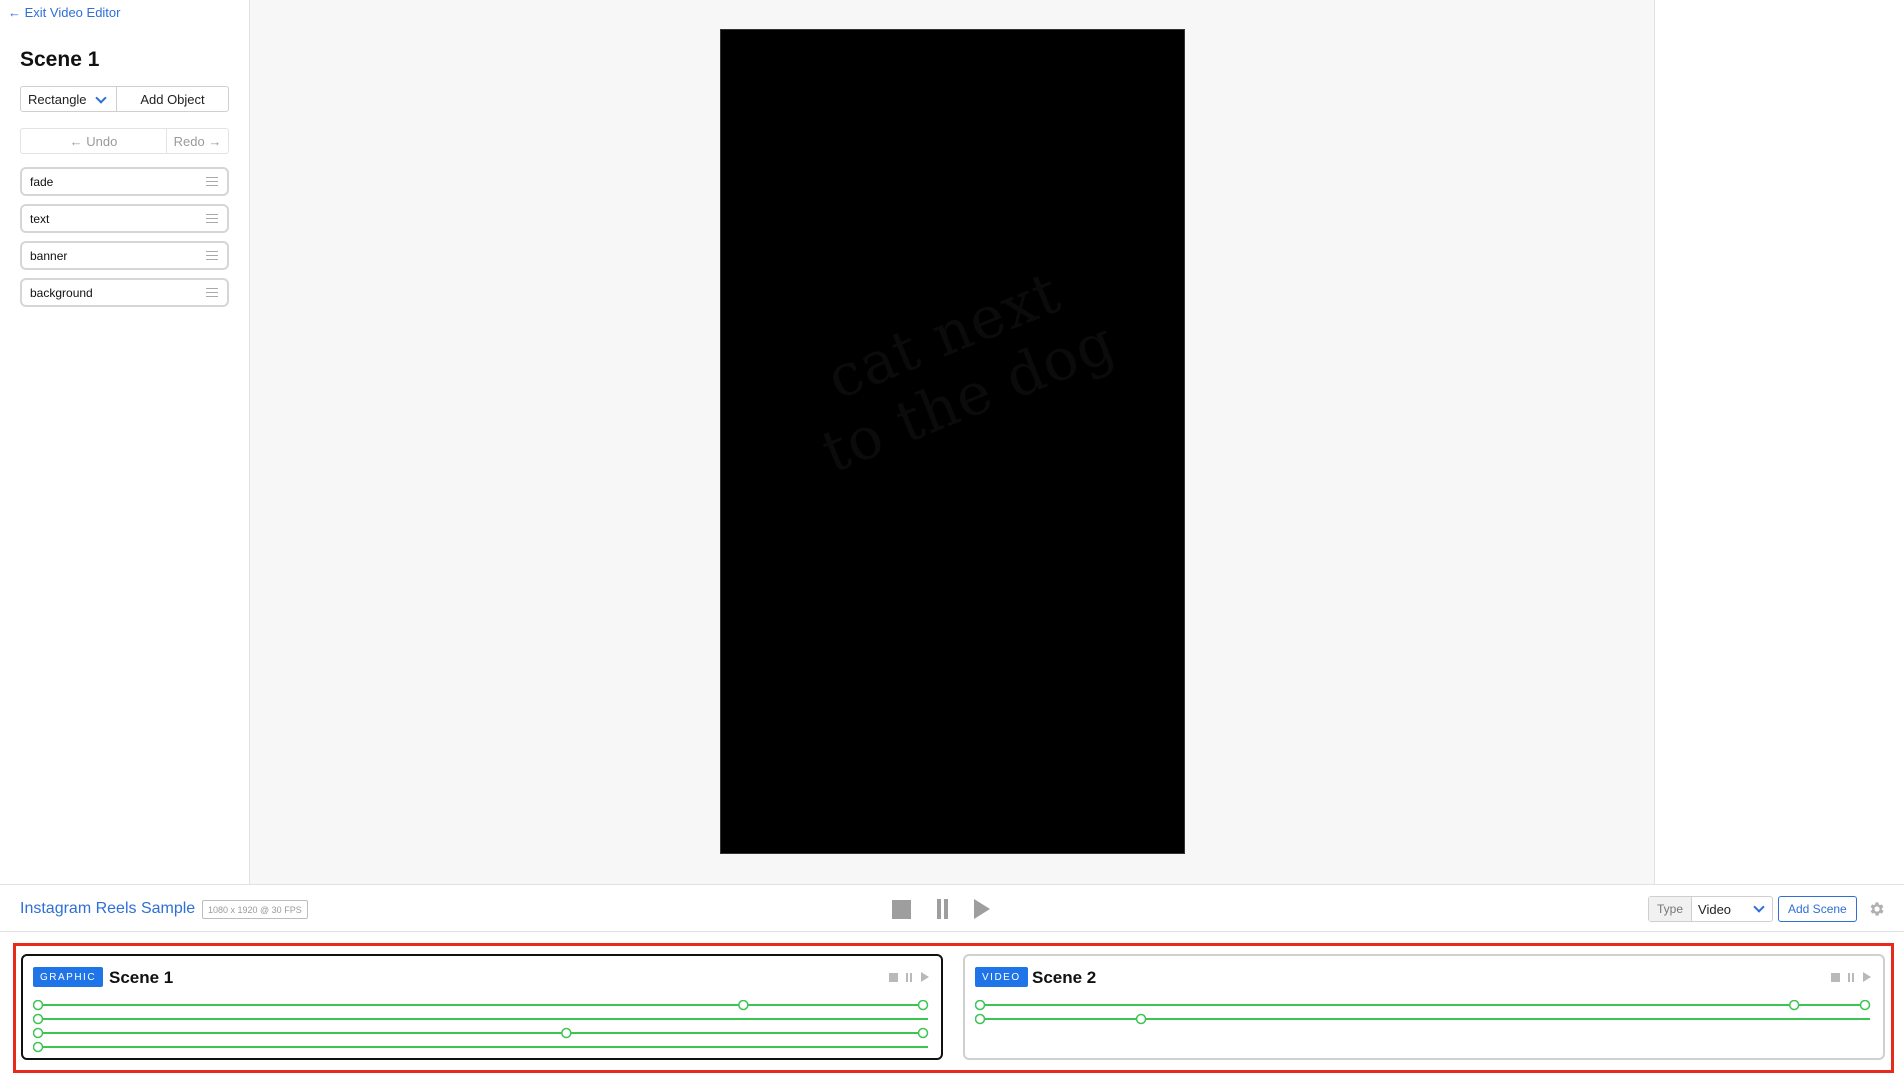 The image size is (1904, 1080). What do you see at coordinates (968, 372) in the screenshot?
I see `preview-ghost-text: cat next to the dog` at bounding box center [968, 372].